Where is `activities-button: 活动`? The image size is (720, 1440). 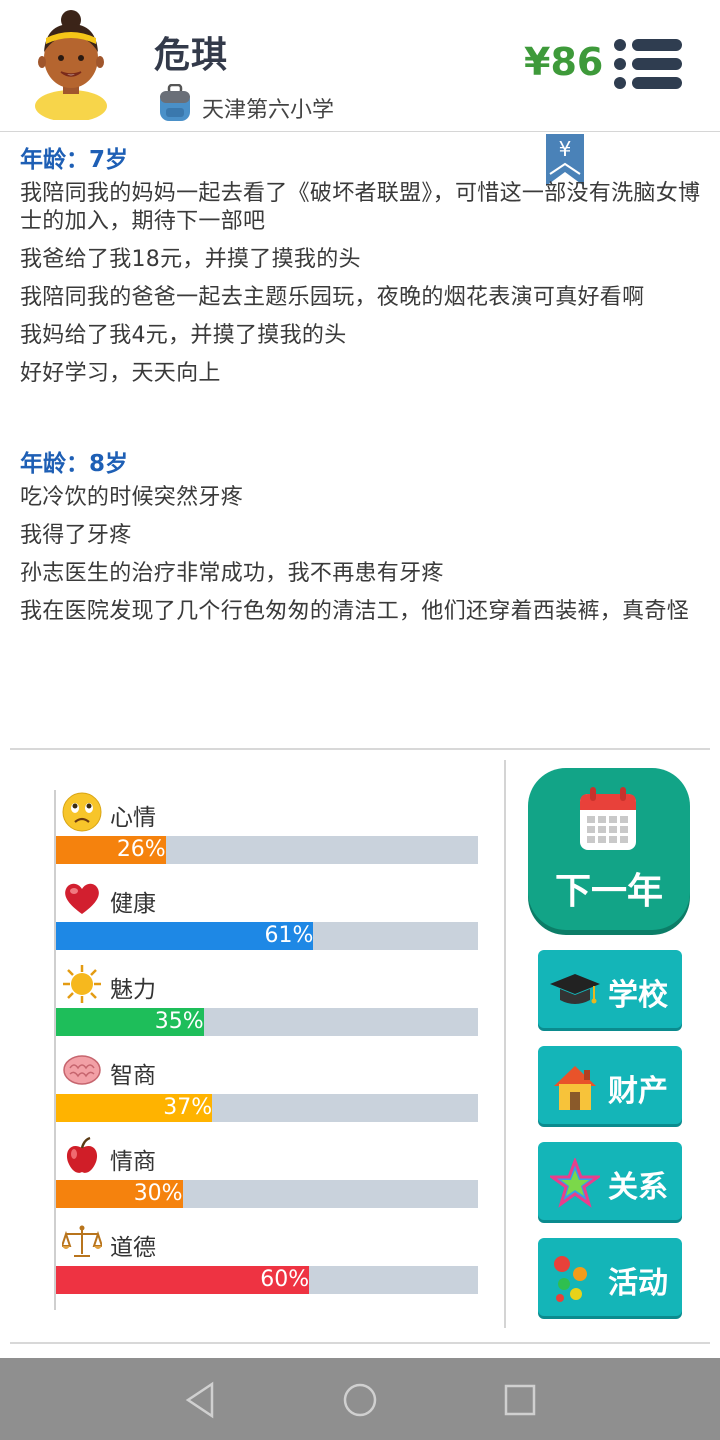 activities-button: 活动 is located at coordinates (610, 1277).